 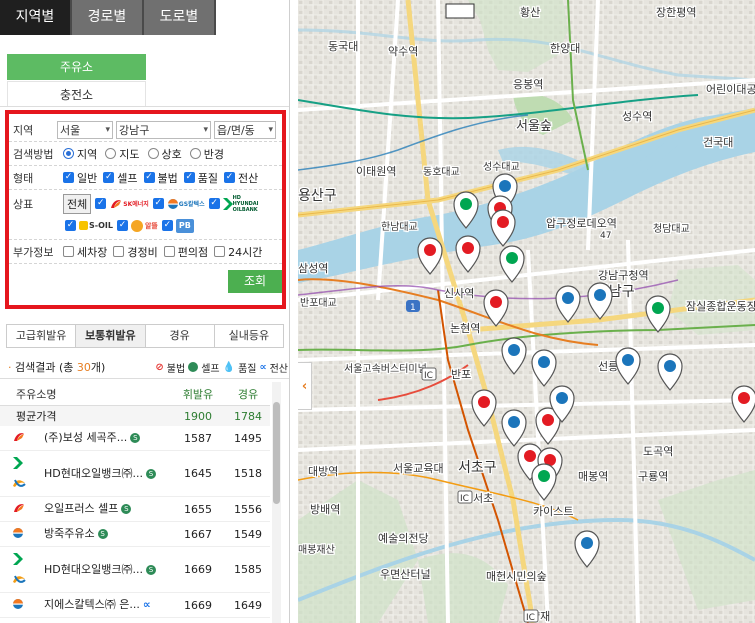 What do you see at coordinates (248, 394) in the screenshot?
I see `col-diesel: 경유` at bounding box center [248, 394].